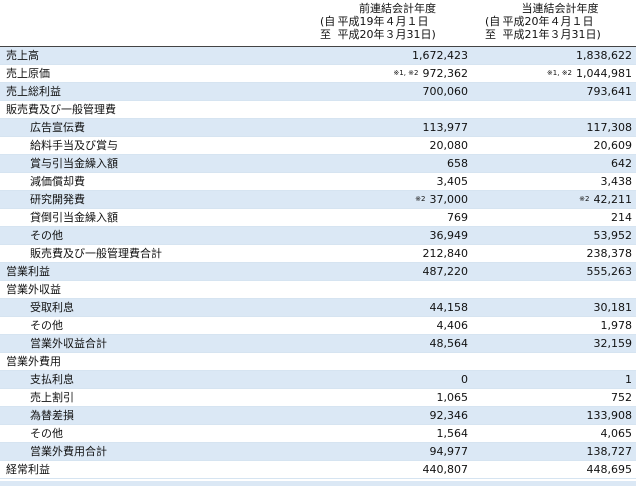  I want to click on prior-year-value: 0, so click(392, 379).